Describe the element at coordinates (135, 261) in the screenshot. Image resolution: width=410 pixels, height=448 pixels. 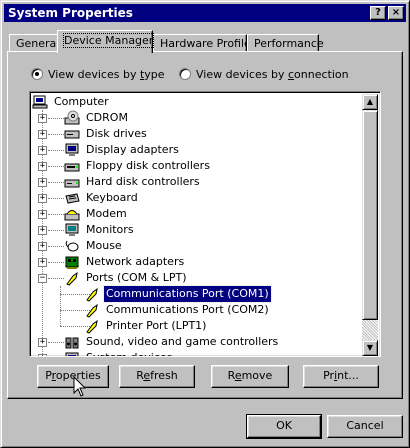
I see `tree-item-label: Network adapters` at that location.